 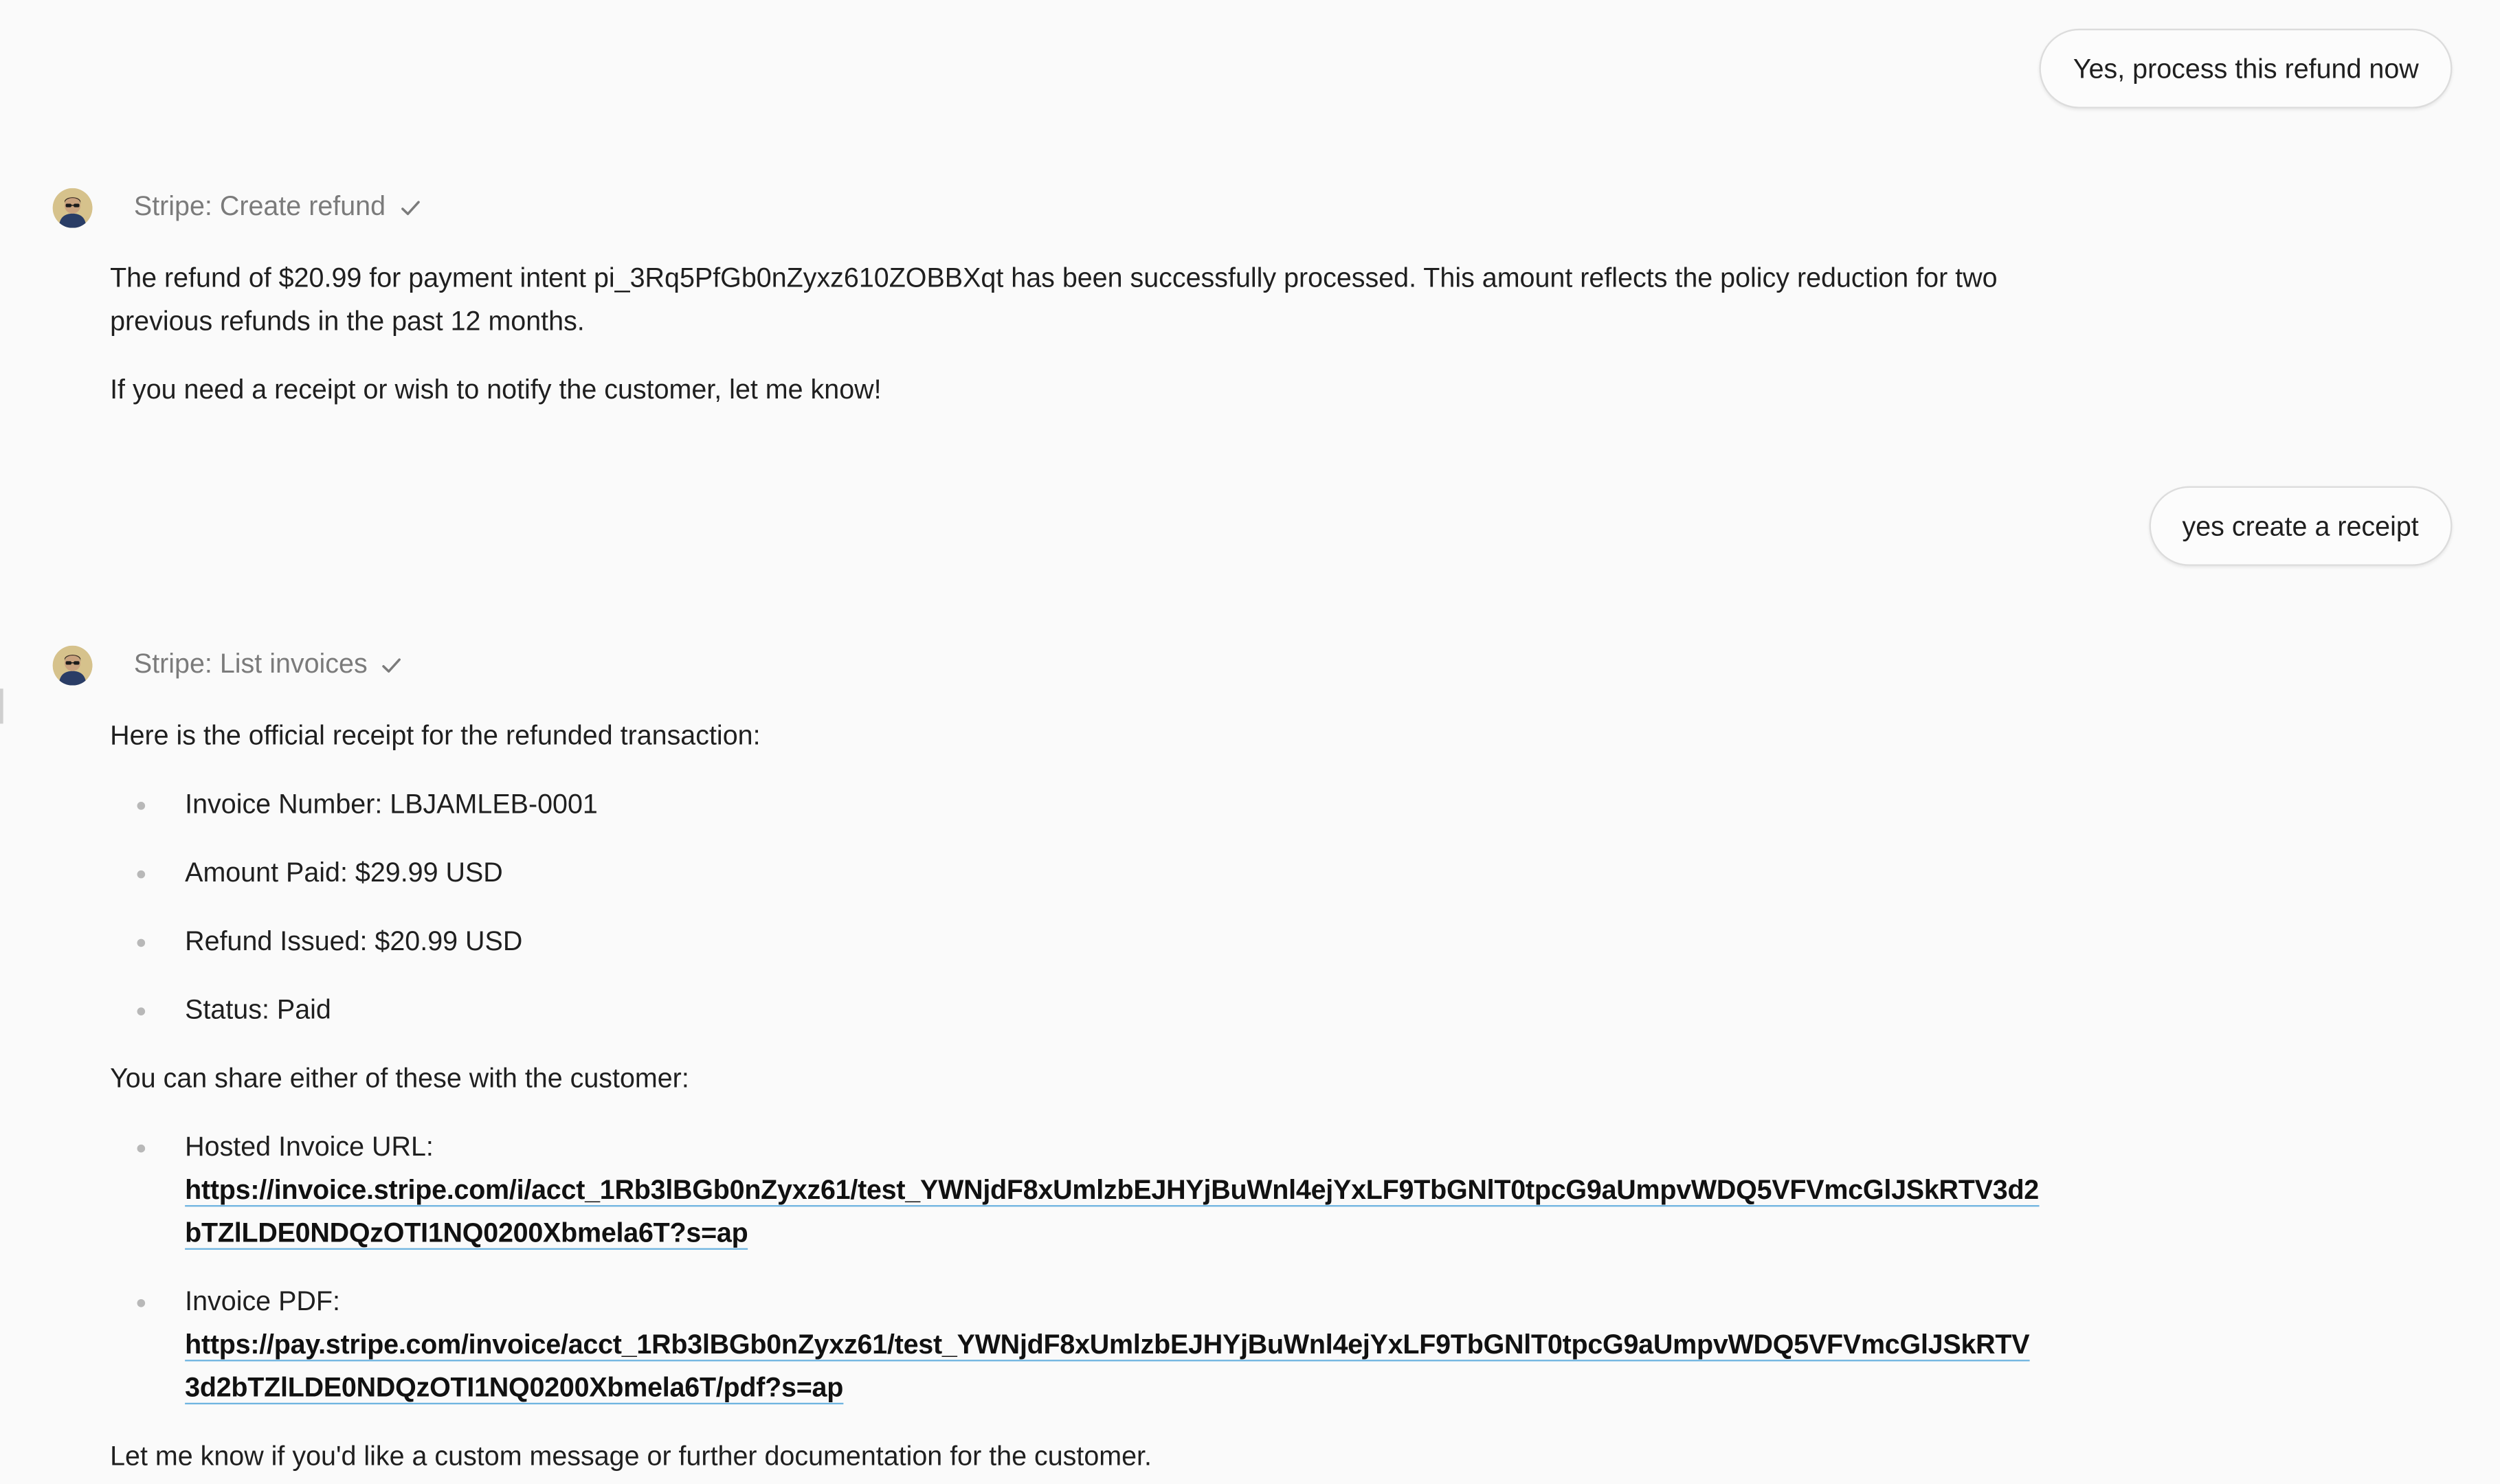 I want to click on receipt-refund-issued: Refund Issued: $20.99 USD, so click(x=354, y=941).